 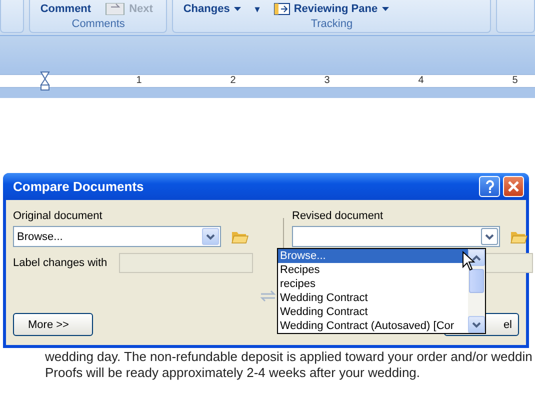 I want to click on help-icon, so click(x=489, y=187).